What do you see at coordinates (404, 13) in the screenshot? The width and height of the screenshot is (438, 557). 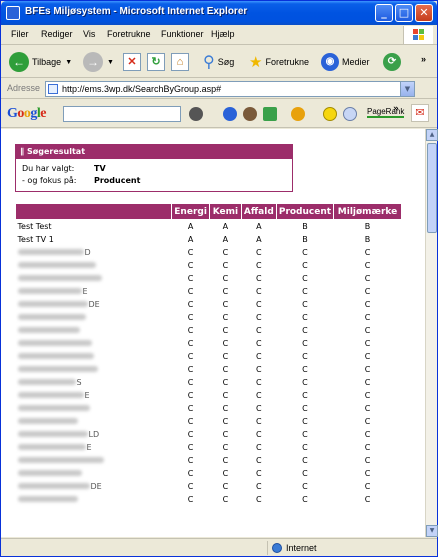 I see `maximize-button: □` at bounding box center [404, 13].